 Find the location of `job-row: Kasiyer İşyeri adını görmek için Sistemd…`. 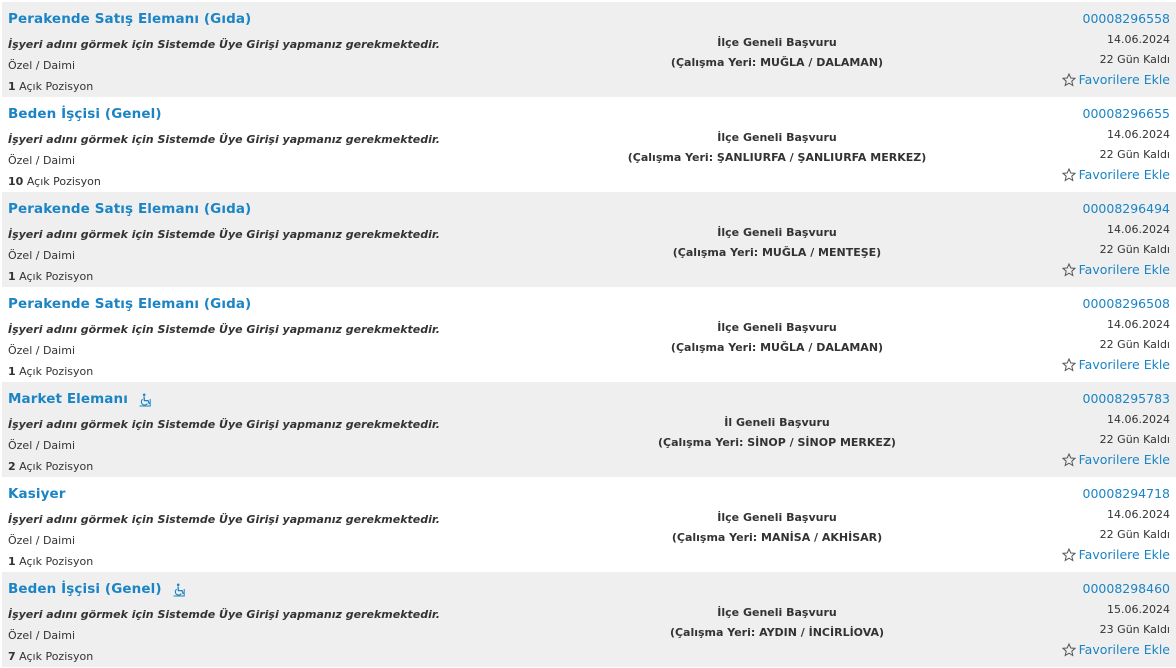

job-row: Kasiyer İşyeri adını görmek için Sistemd… is located at coordinates (589, 524).